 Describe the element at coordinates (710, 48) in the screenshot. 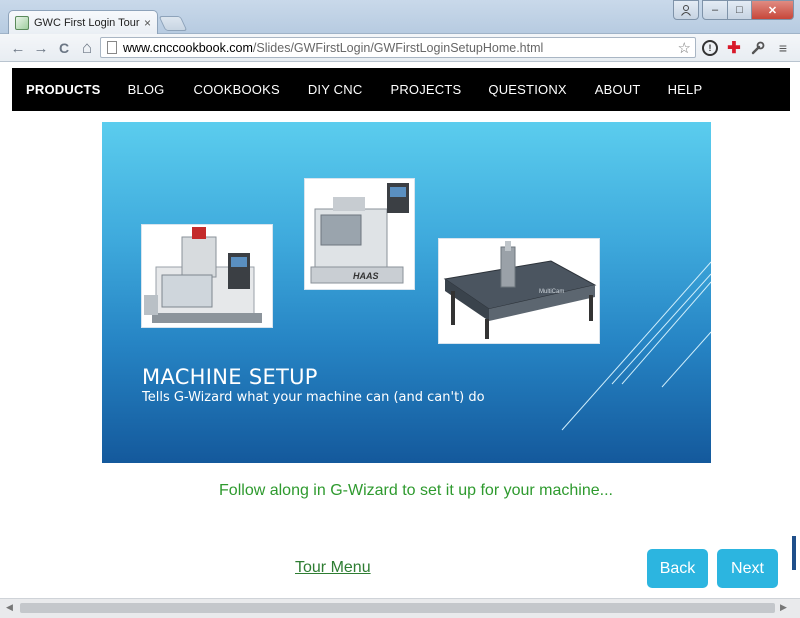

I see `info-extension-icon: !` at that location.